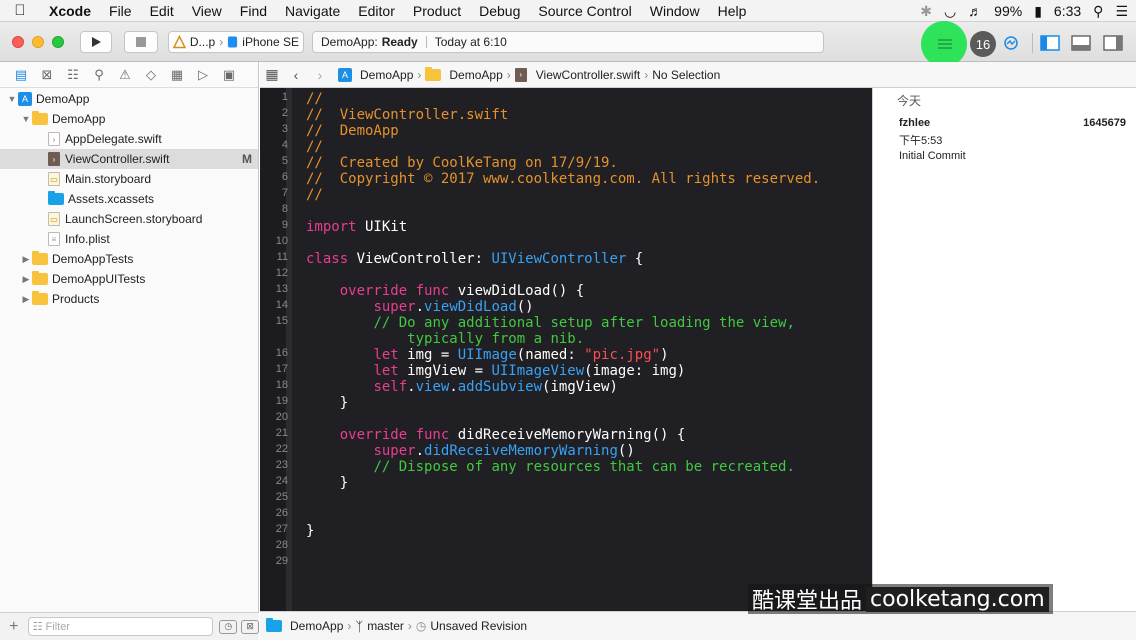 This screenshot has width=1136, height=640. I want to click on stop-button, so click(141, 42).